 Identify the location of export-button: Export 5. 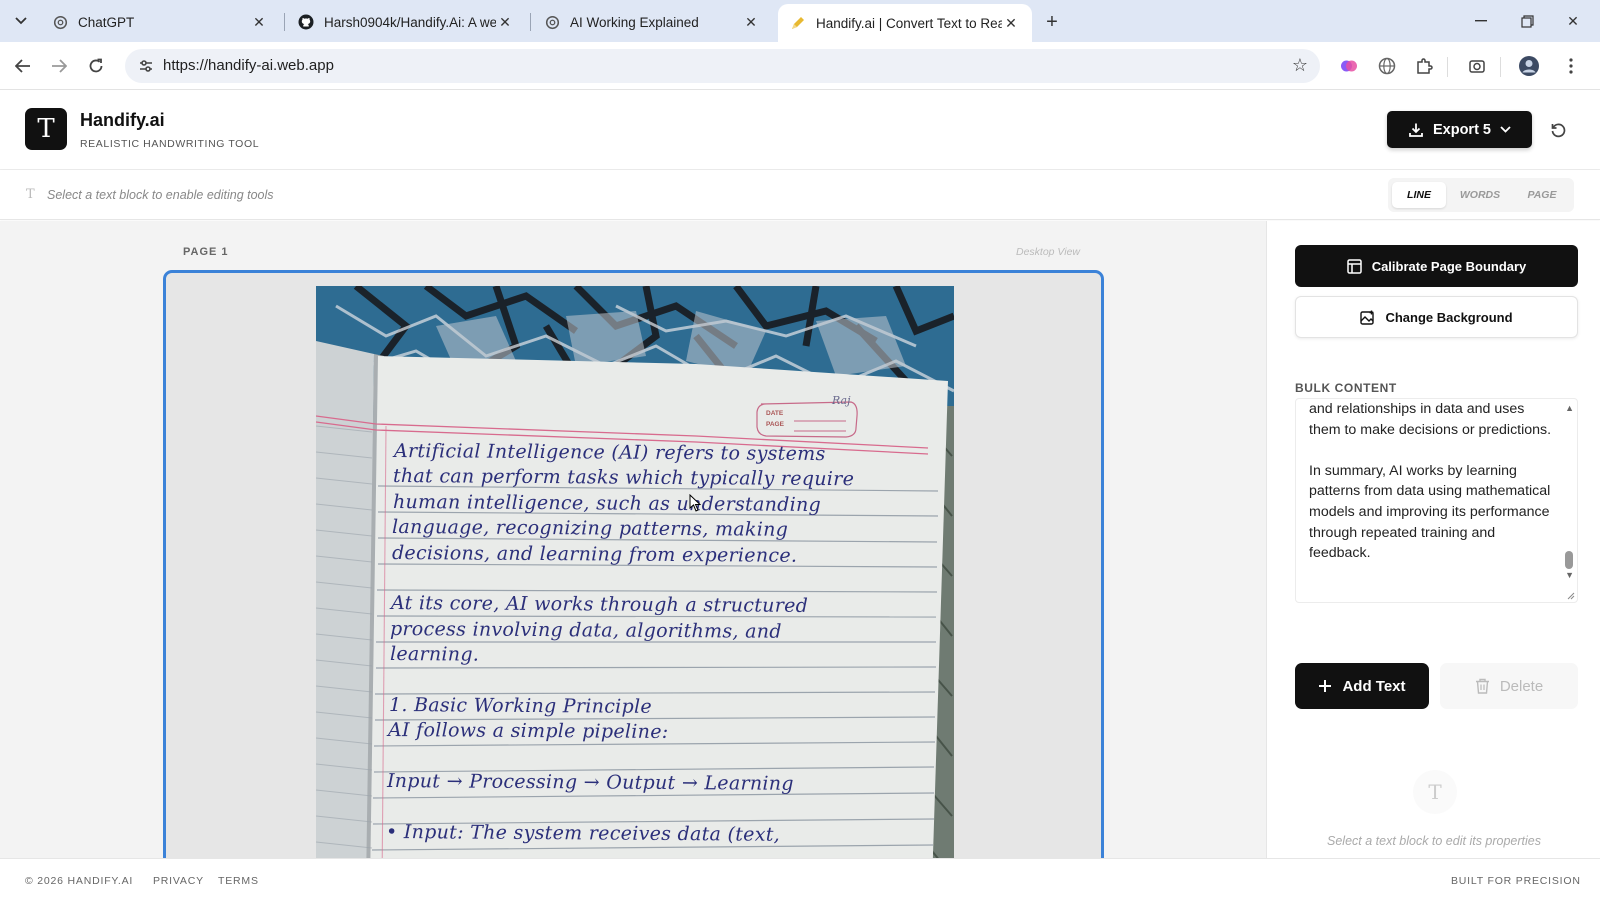
(1459, 129).